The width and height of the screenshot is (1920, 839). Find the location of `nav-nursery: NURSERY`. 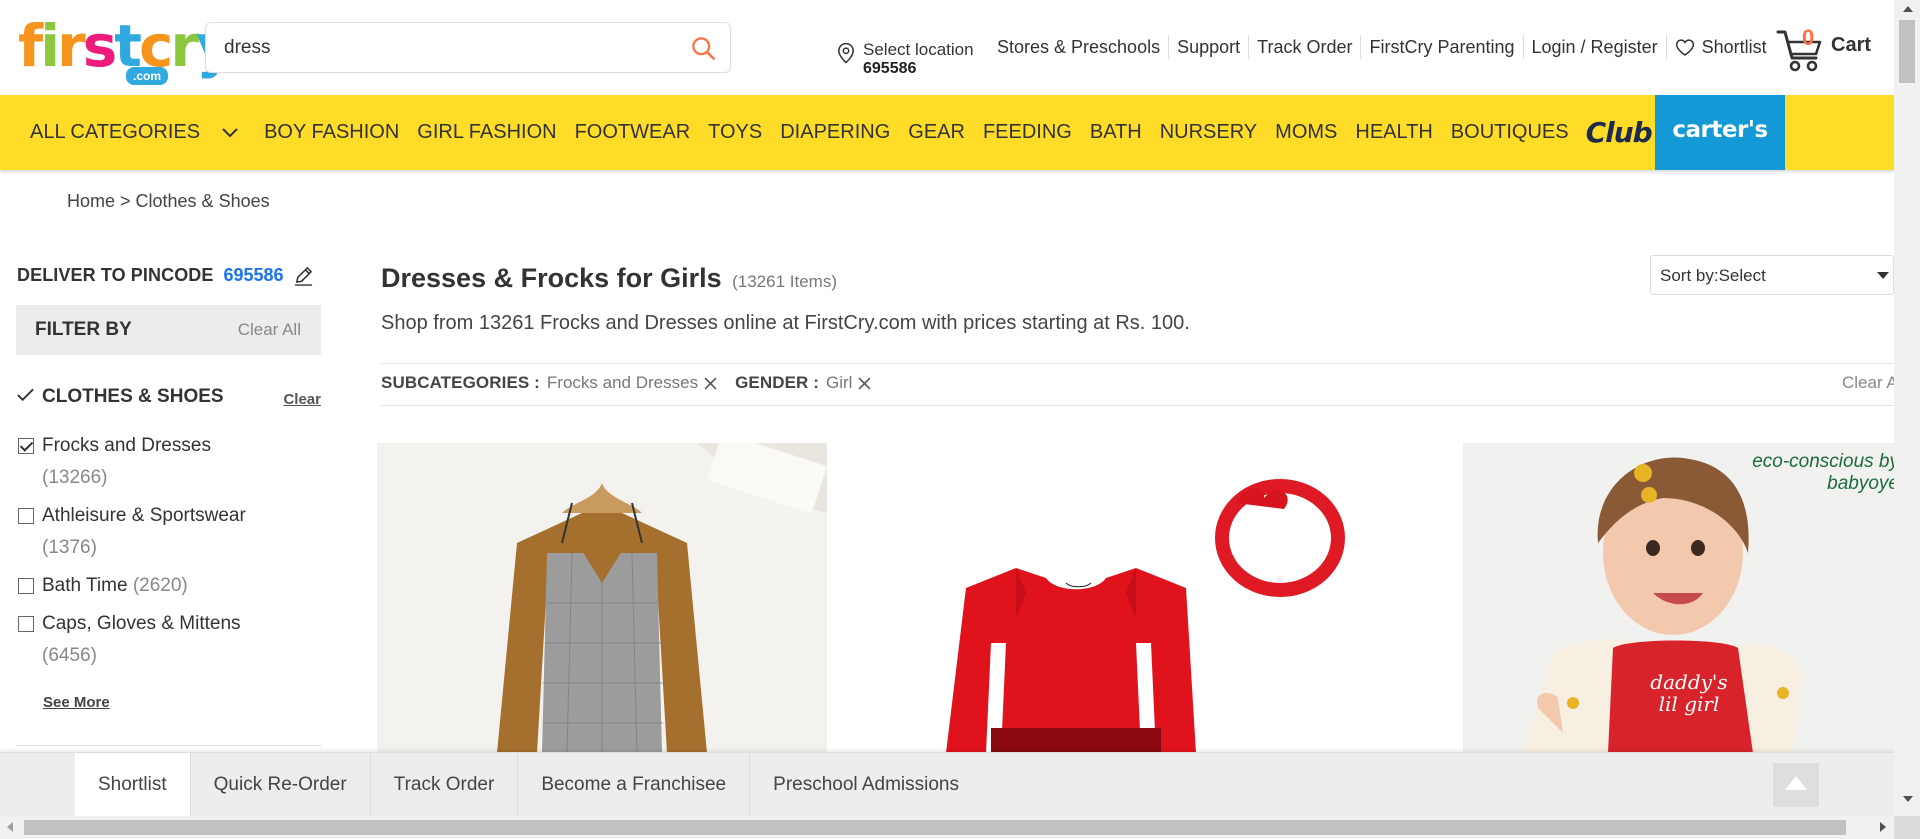

nav-nursery: NURSERY is located at coordinates (1208, 132).